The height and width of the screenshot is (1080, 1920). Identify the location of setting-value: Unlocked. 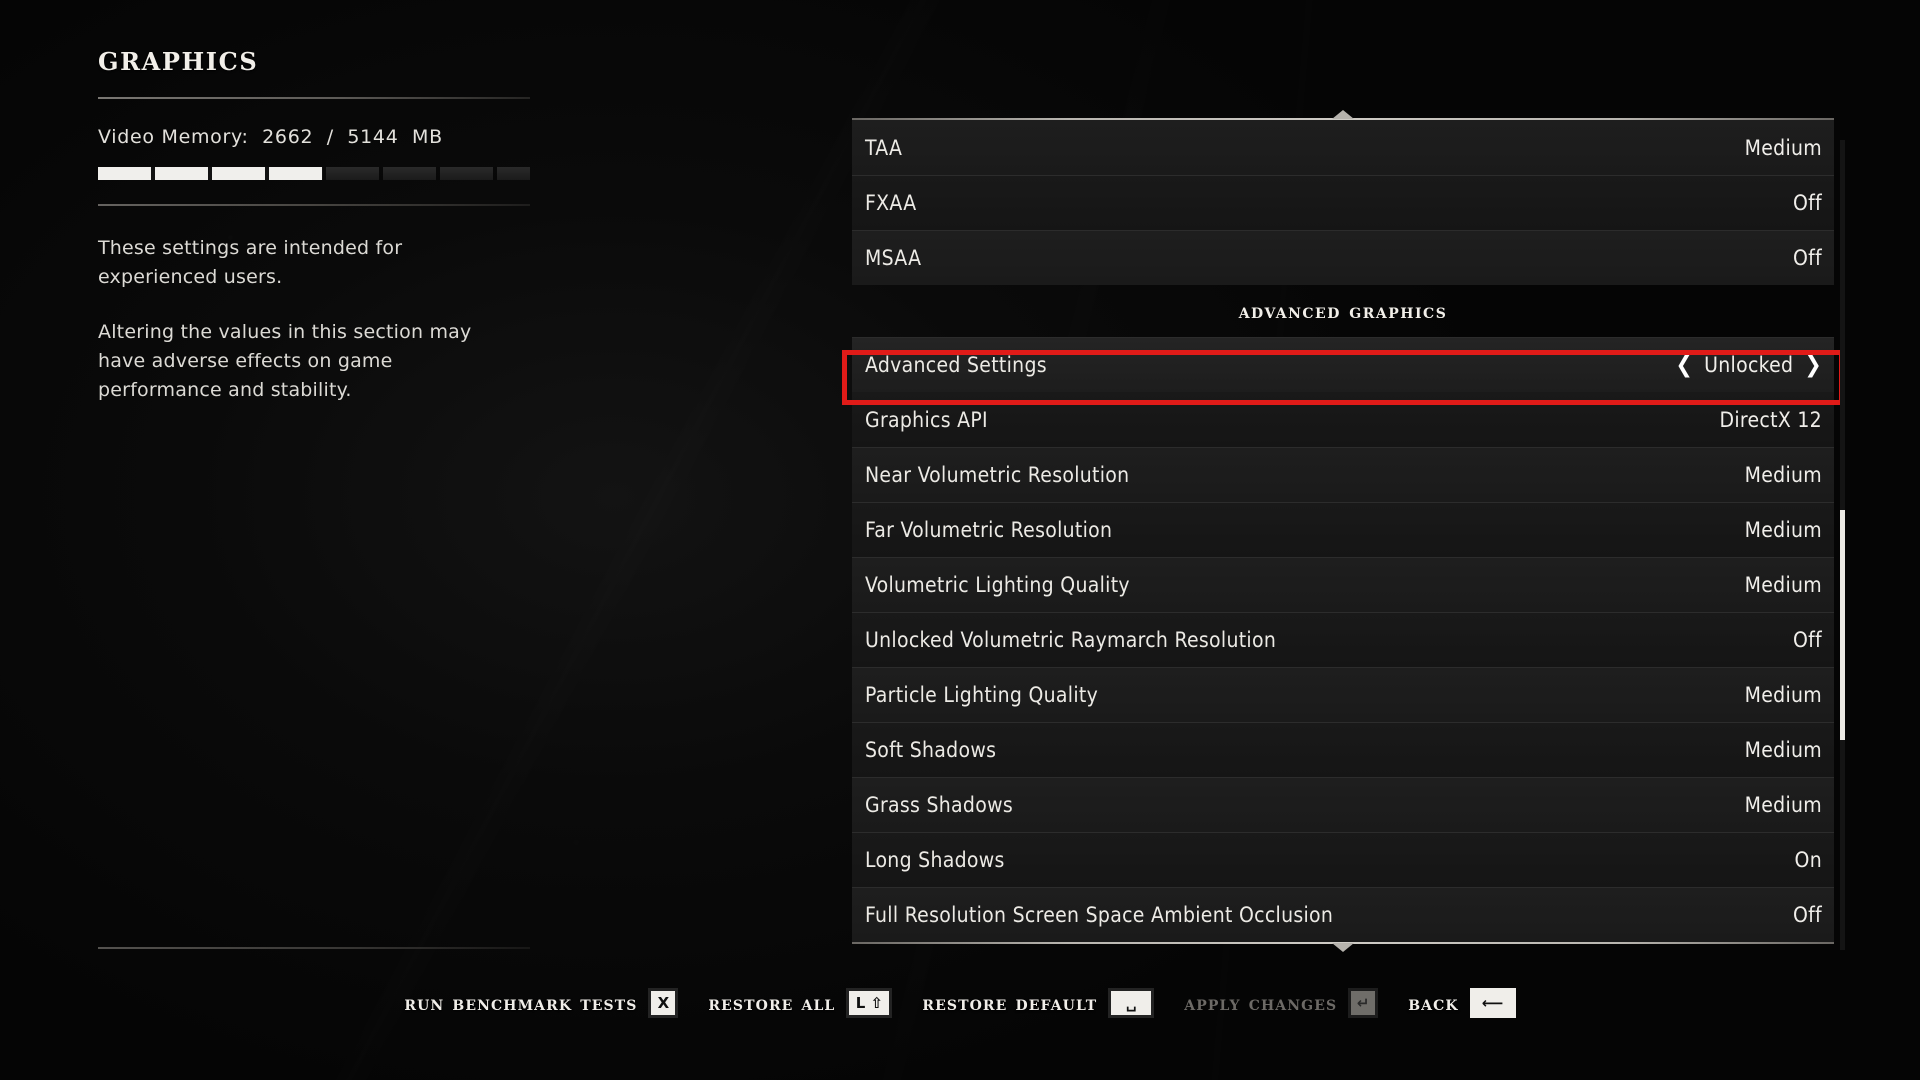
(1749, 365).